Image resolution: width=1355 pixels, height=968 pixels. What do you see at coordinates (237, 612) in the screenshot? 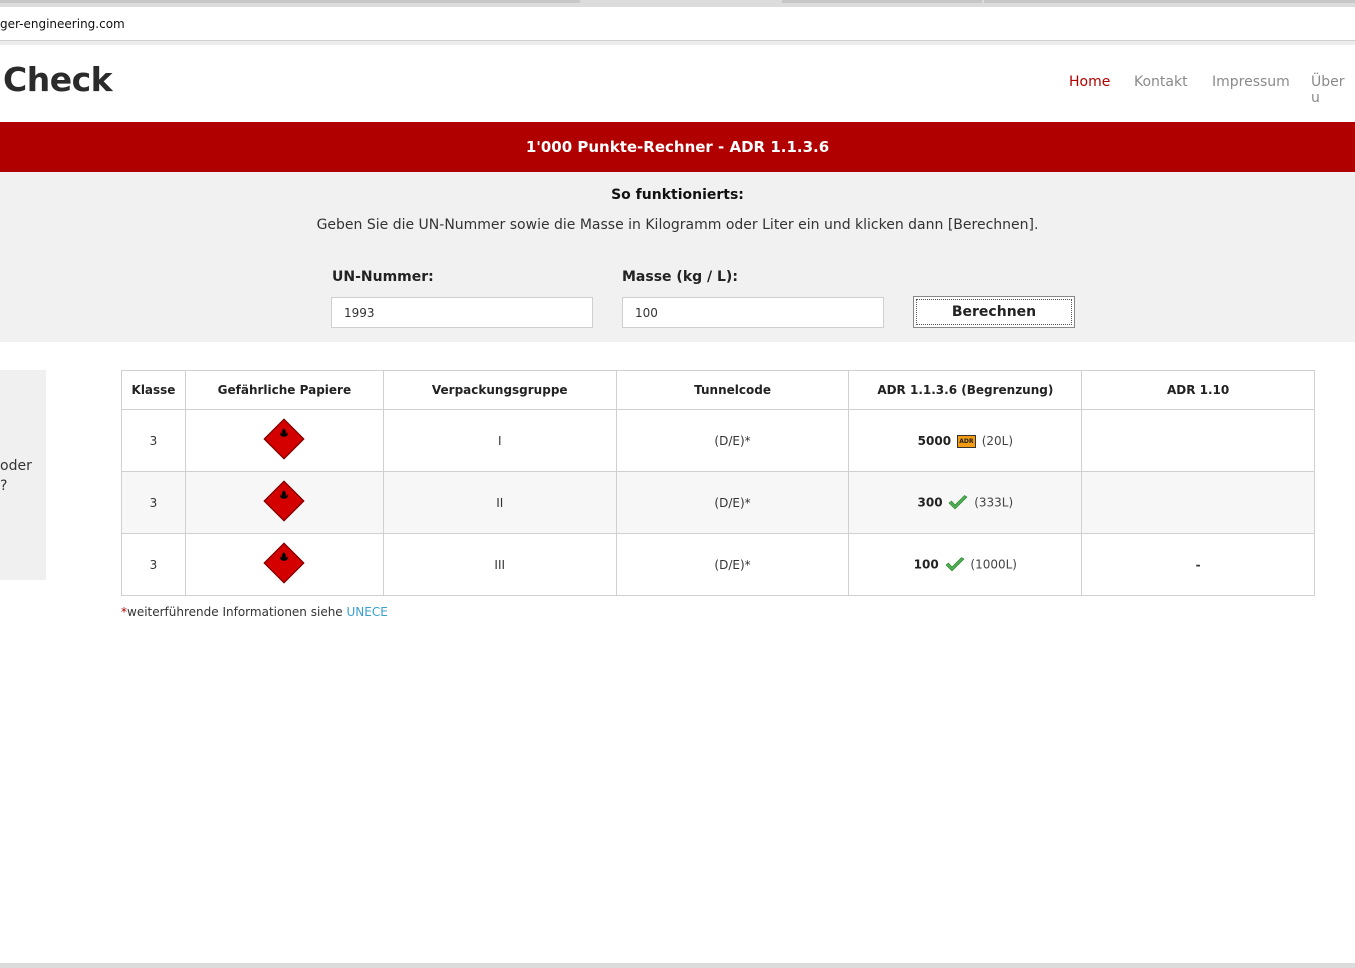
I see `footnote-text: weiterführende Informationen siehe` at bounding box center [237, 612].